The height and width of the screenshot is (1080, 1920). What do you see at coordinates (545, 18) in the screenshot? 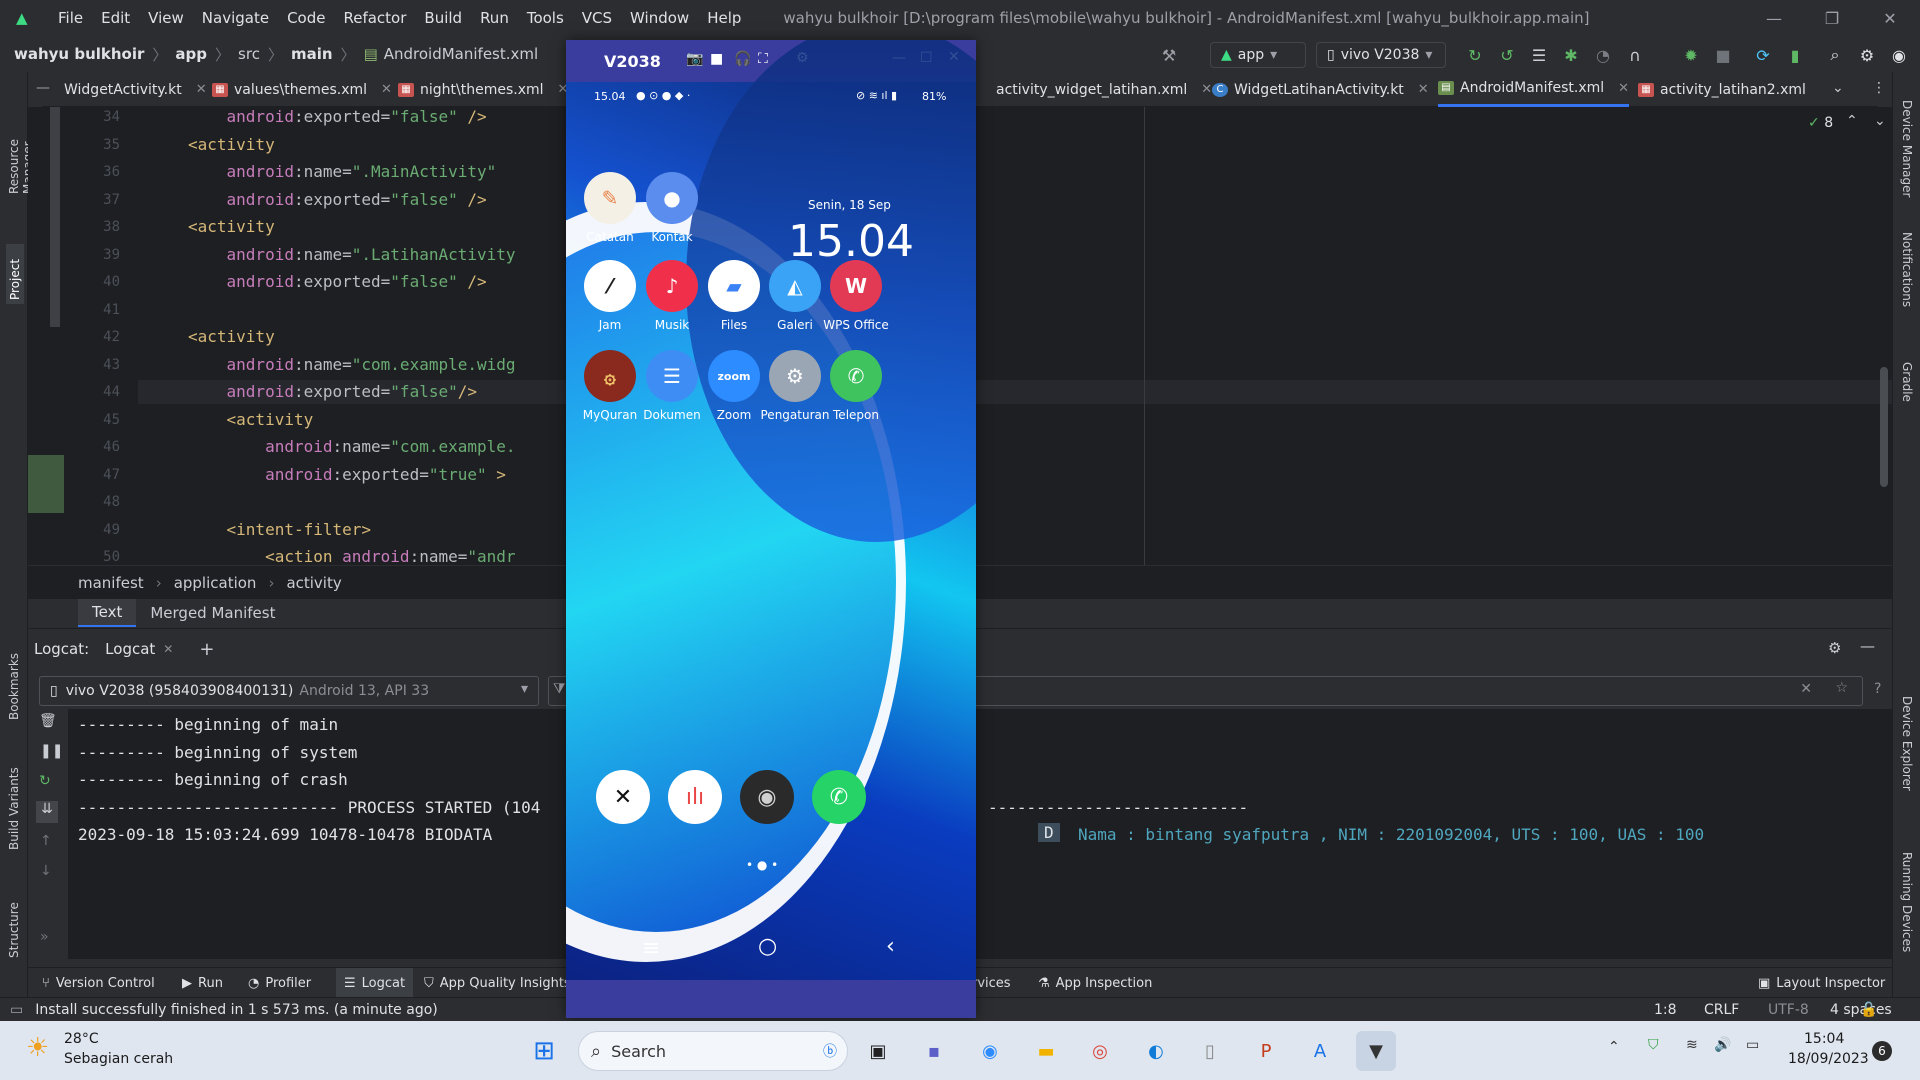
I see `menu-tools: Tools` at bounding box center [545, 18].